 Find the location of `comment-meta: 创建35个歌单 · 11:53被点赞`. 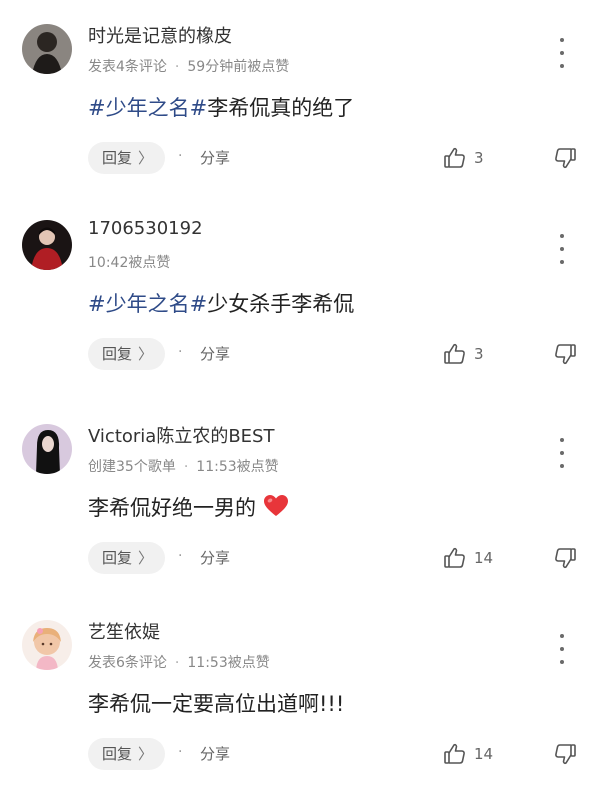

comment-meta: 创建35个歌单 · 11:53被点赞 is located at coordinates (183, 466).